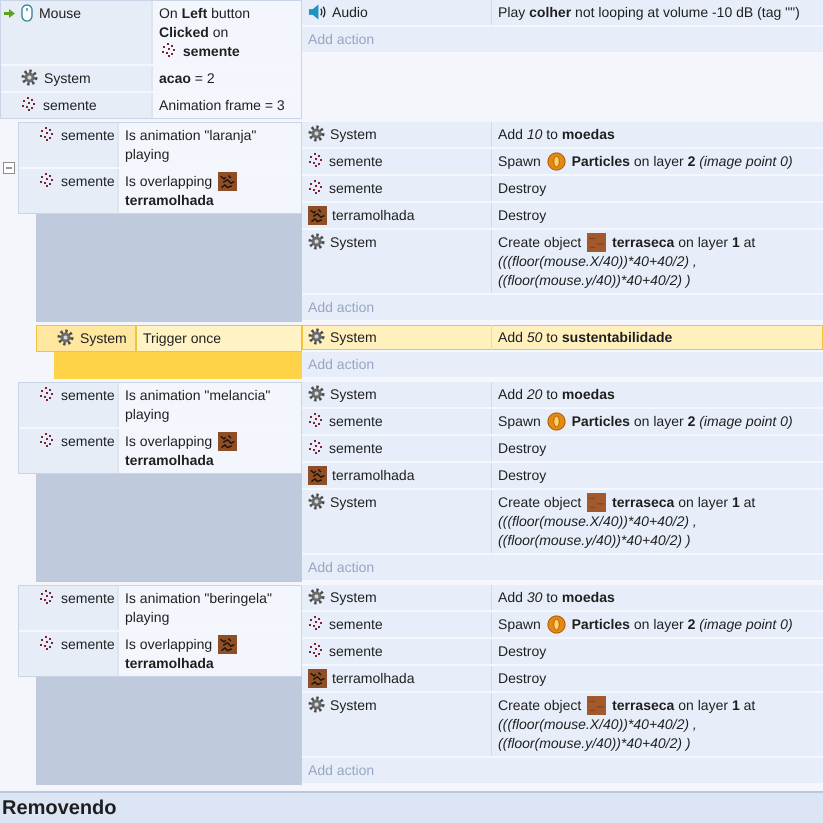 This screenshot has width=823, height=823. What do you see at coordinates (9, 13) in the screenshot?
I see `trigger-arrow-icon` at bounding box center [9, 13].